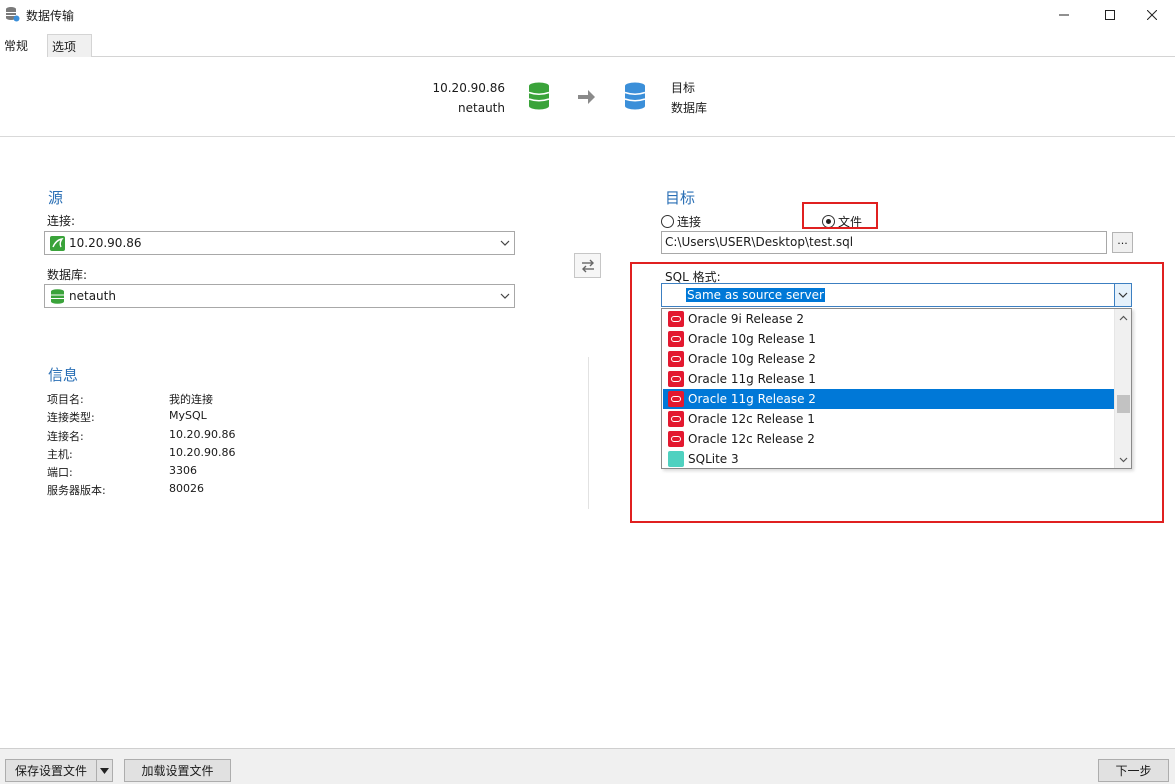 This screenshot has width=1175, height=784. I want to click on list-item-label: Oracle 11g Release 1, so click(752, 379).